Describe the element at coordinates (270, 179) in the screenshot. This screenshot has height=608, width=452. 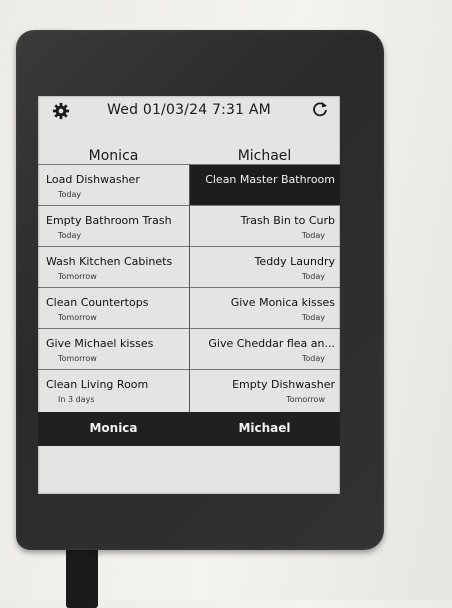
I see `chore-title: Clean Master Bathroom` at that location.